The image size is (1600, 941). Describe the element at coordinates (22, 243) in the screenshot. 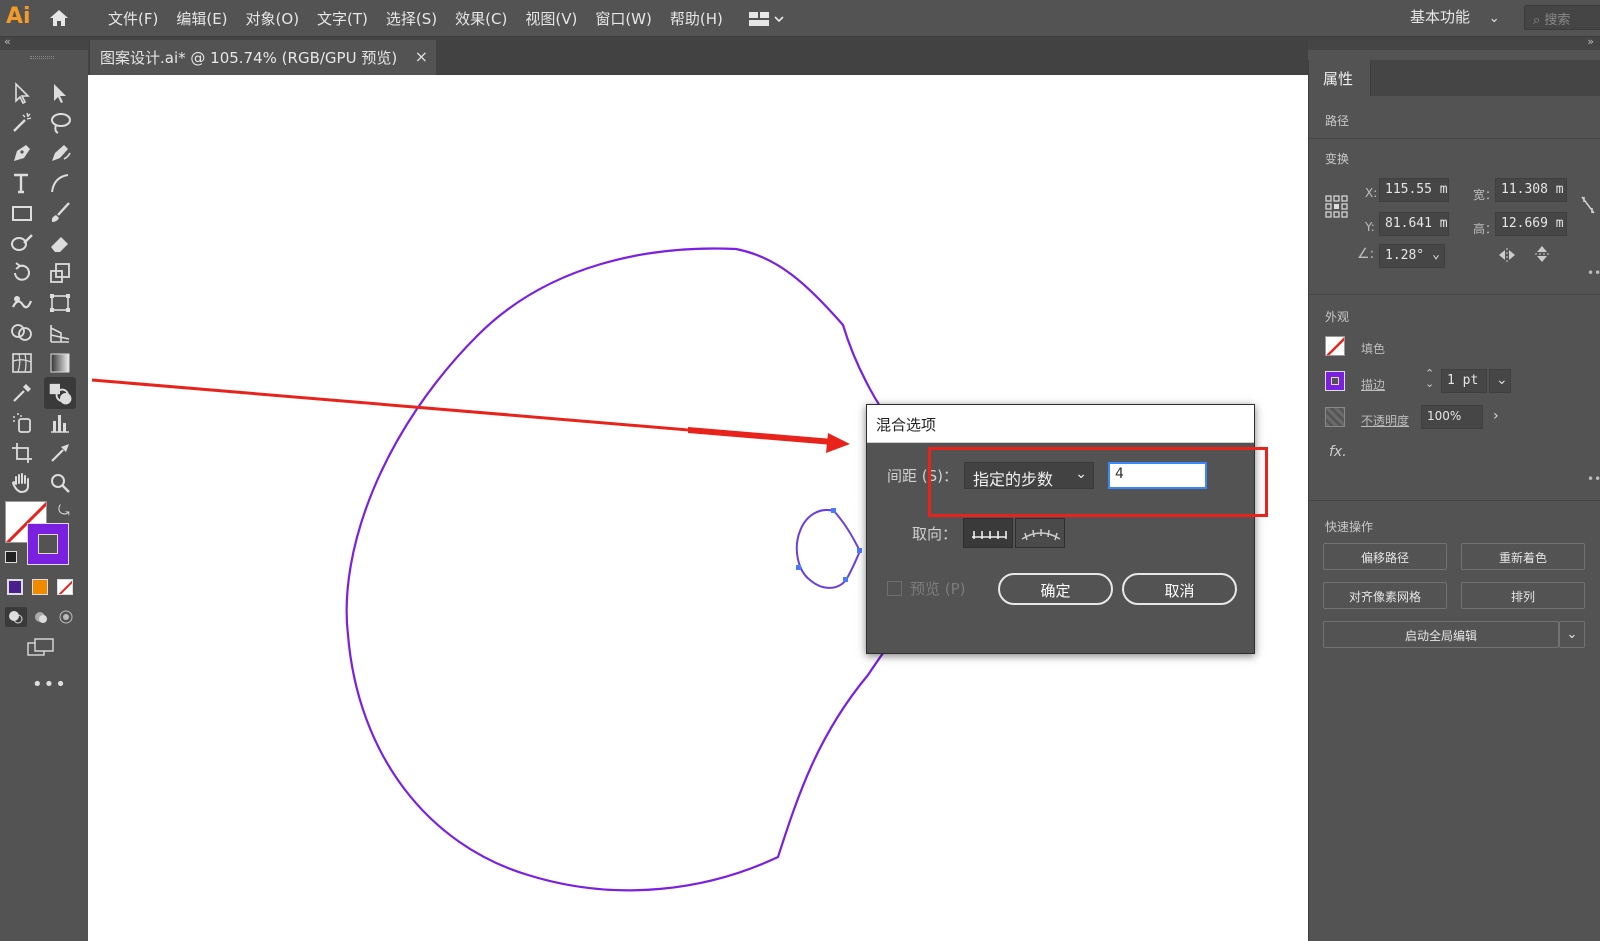

I see `shaper-tool-icon` at that location.